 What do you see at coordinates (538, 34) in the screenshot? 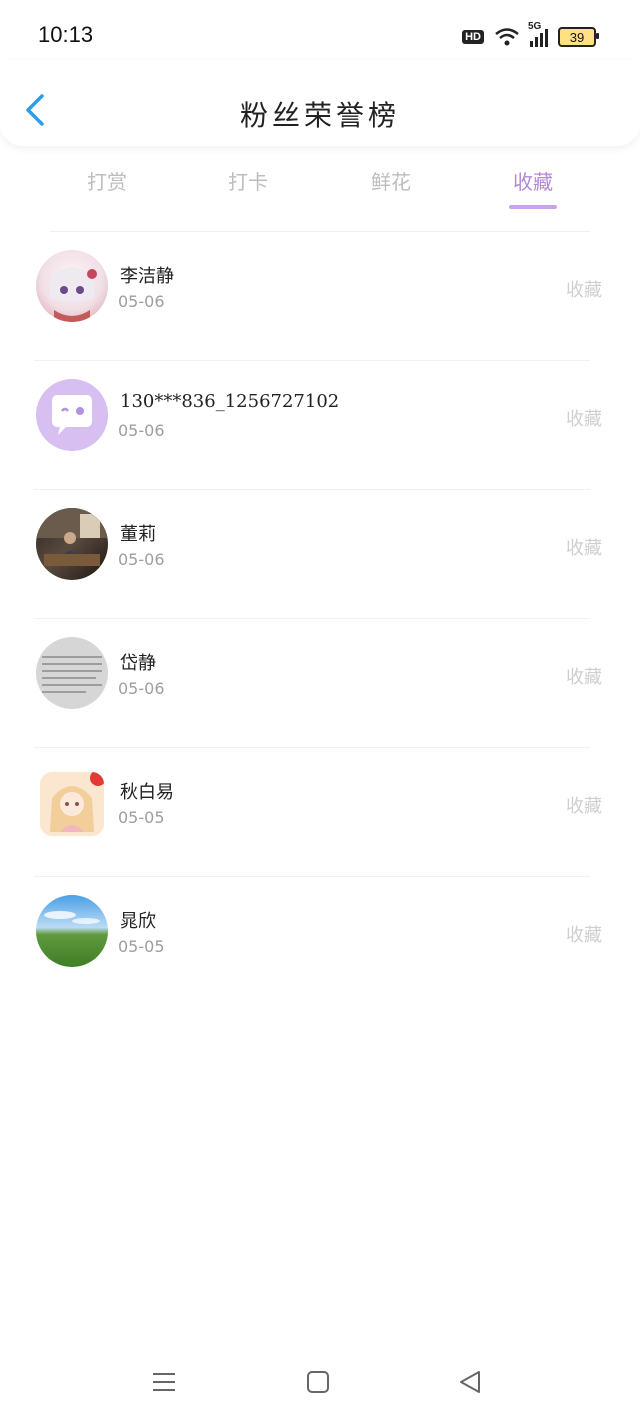
I see `signal-icon: 5G` at bounding box center [538, 34].